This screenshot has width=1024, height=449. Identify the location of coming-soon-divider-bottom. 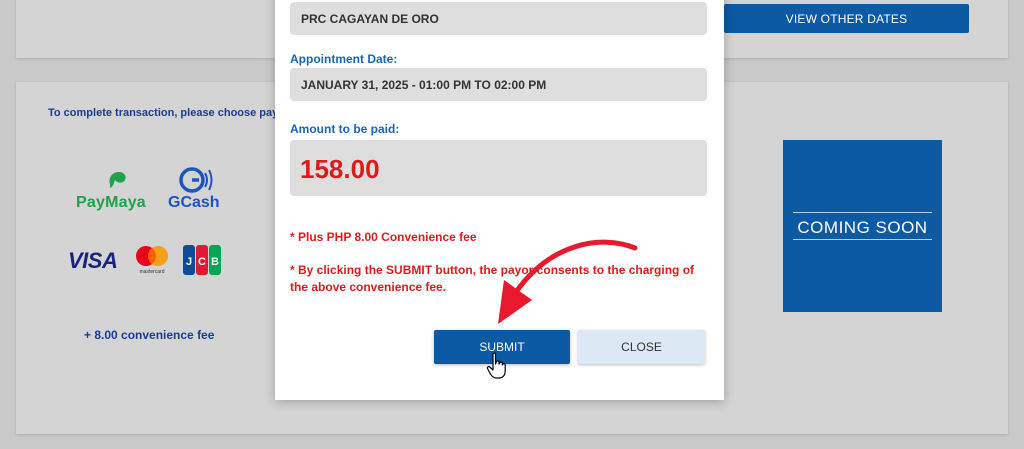
(862, 239).